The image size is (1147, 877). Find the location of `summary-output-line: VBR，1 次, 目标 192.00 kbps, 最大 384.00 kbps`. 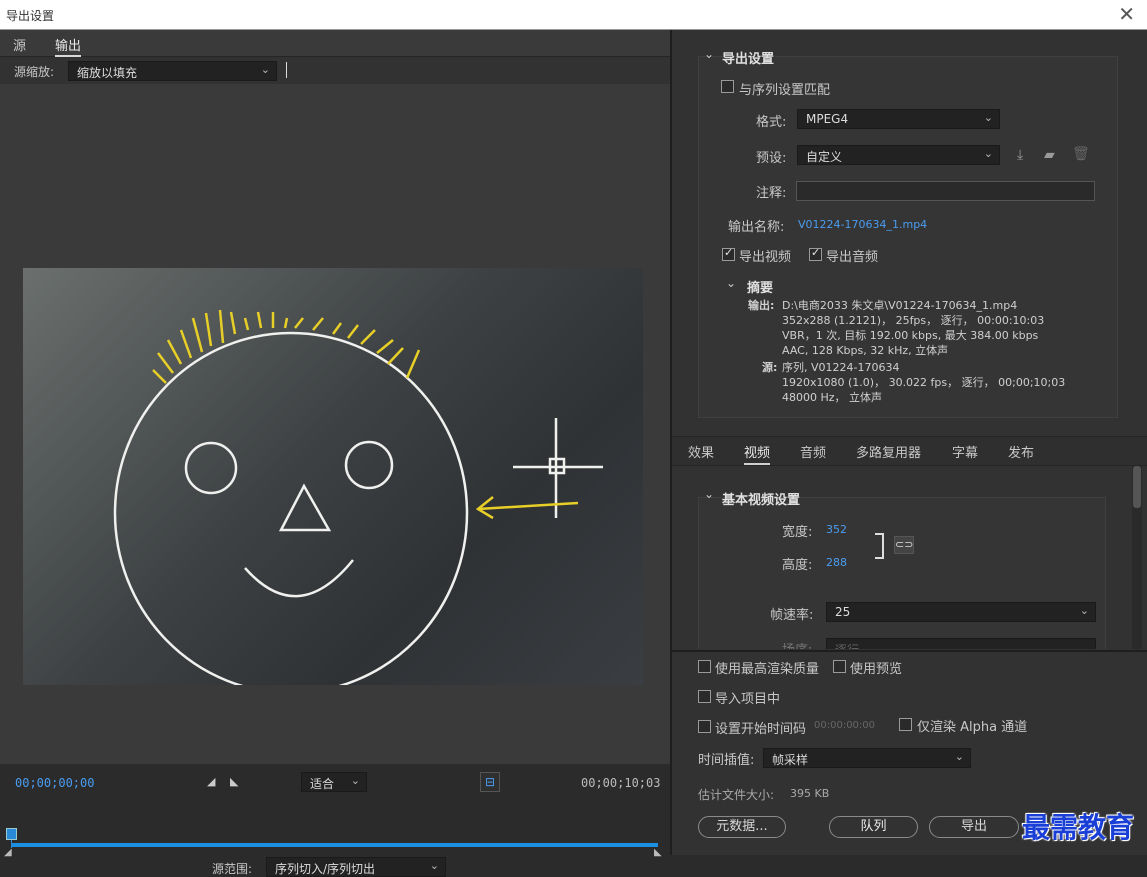

summary-output-line: VBR，1 次, 目标 192.00 kbps, 最大 384.00 kbps is located at coordinates (910, 335).